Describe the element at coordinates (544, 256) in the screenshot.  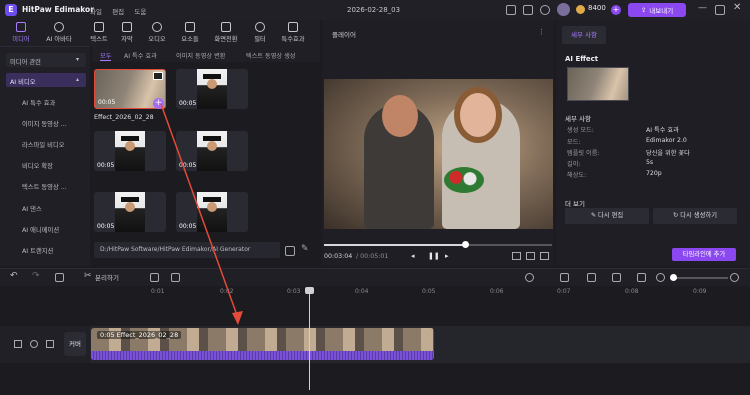
I see `fullscreen-icon` at that location.